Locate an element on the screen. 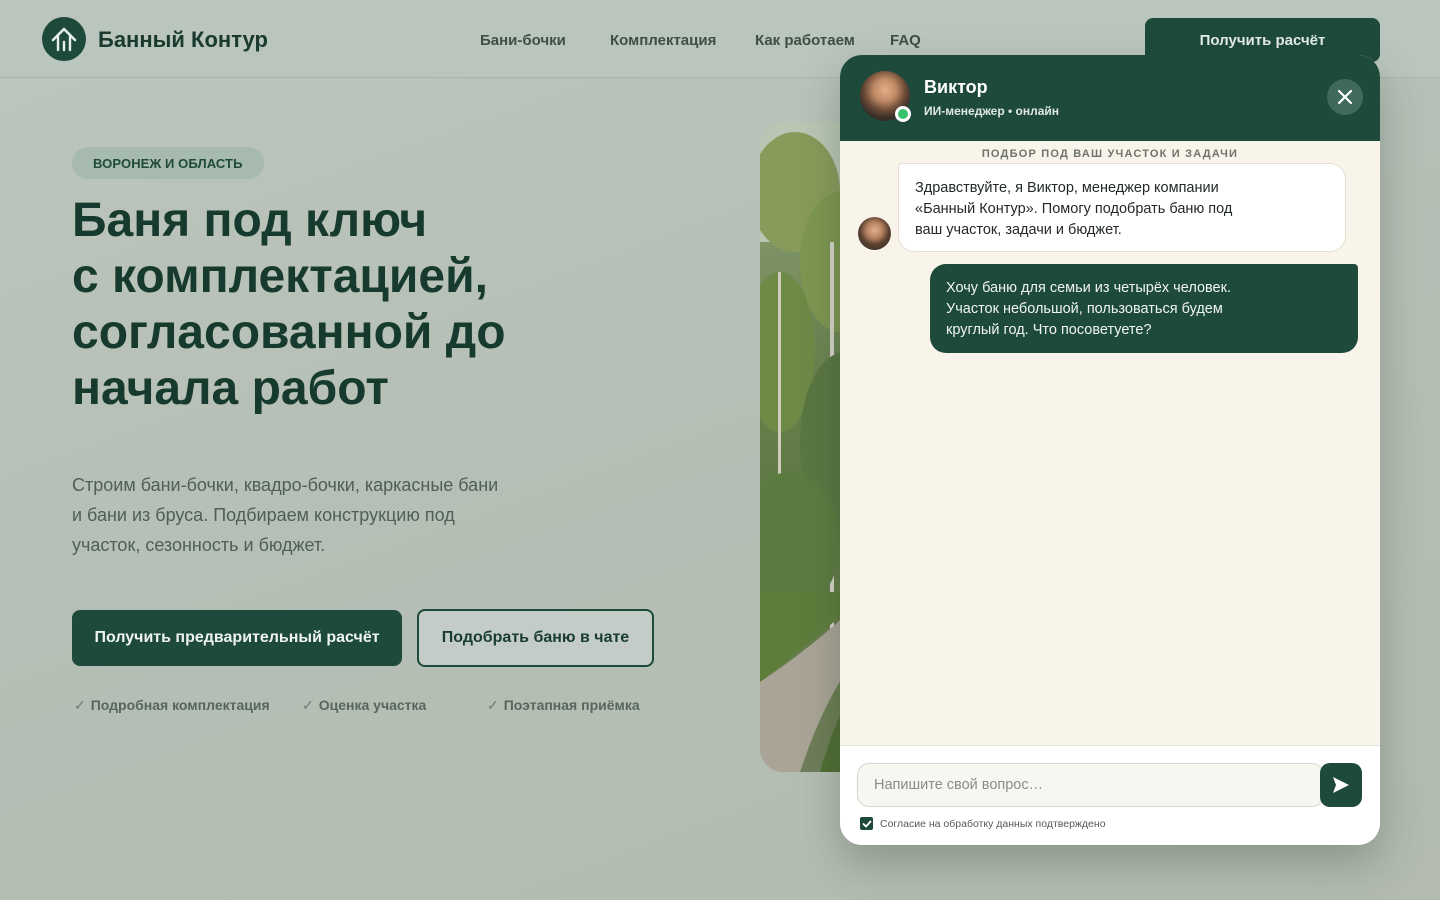 Image resolution: width=1440 pixels, height=900 pixels. checkmark-icon is located at coordinates (866, 823).